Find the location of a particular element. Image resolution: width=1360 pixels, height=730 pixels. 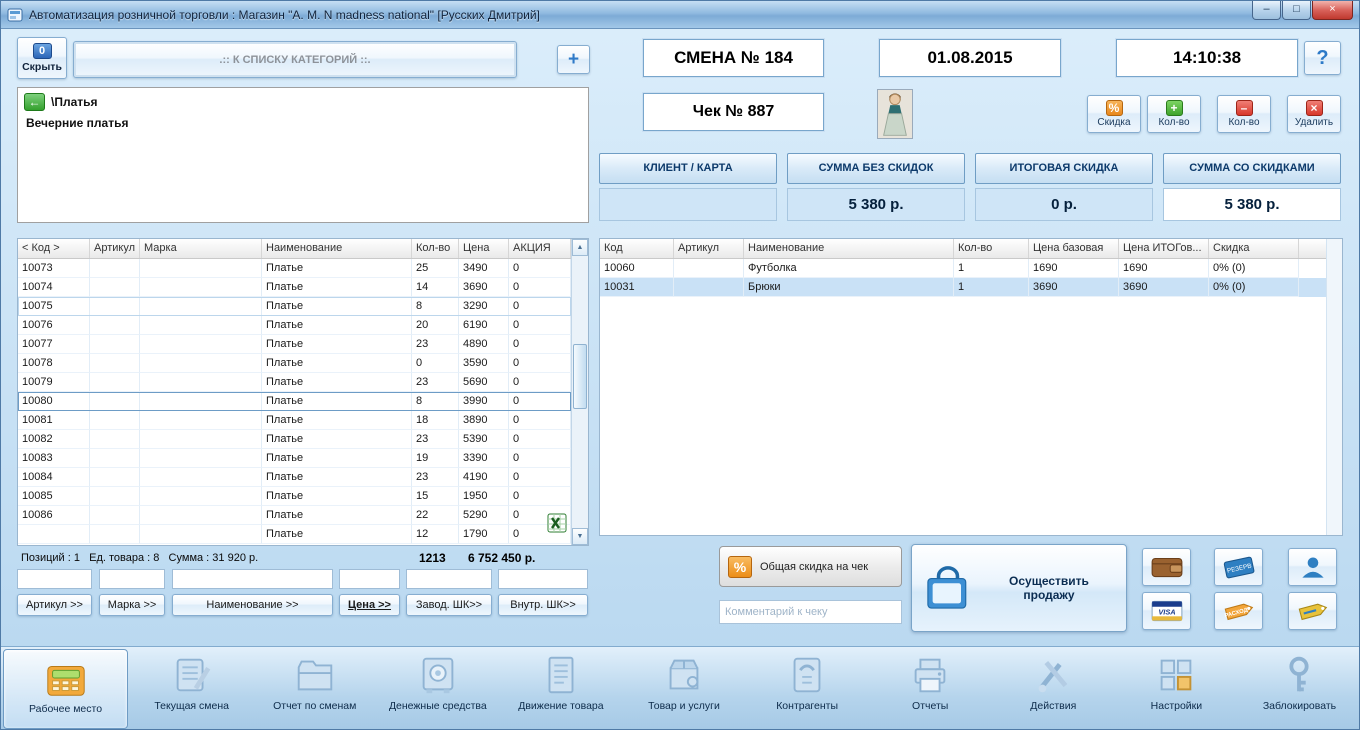

minimize-button: – is located at coordinates (1266, 10).